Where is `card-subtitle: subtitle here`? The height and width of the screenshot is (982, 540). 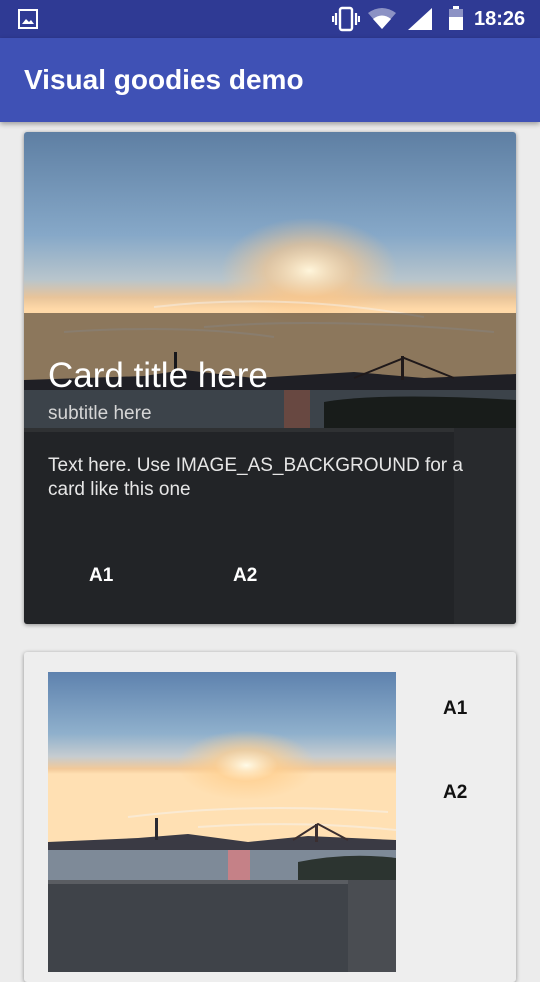 card-subtitle: subtitle here is located at coordinates (100, 413).